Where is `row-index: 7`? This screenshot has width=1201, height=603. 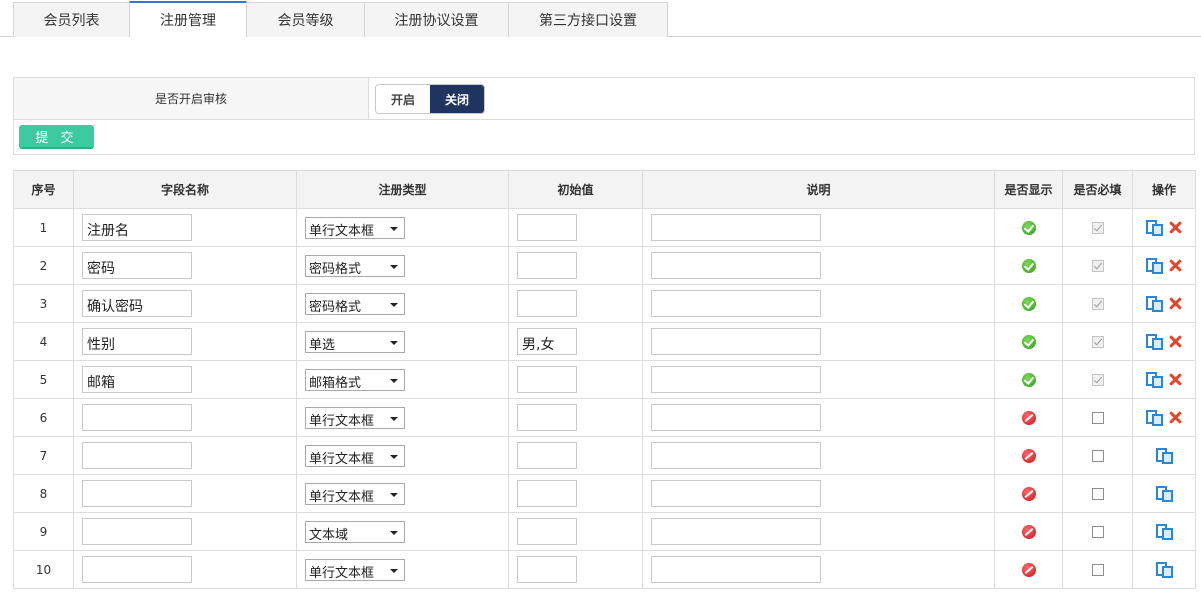 row-index: 7 is located at coordinates (43, 455).